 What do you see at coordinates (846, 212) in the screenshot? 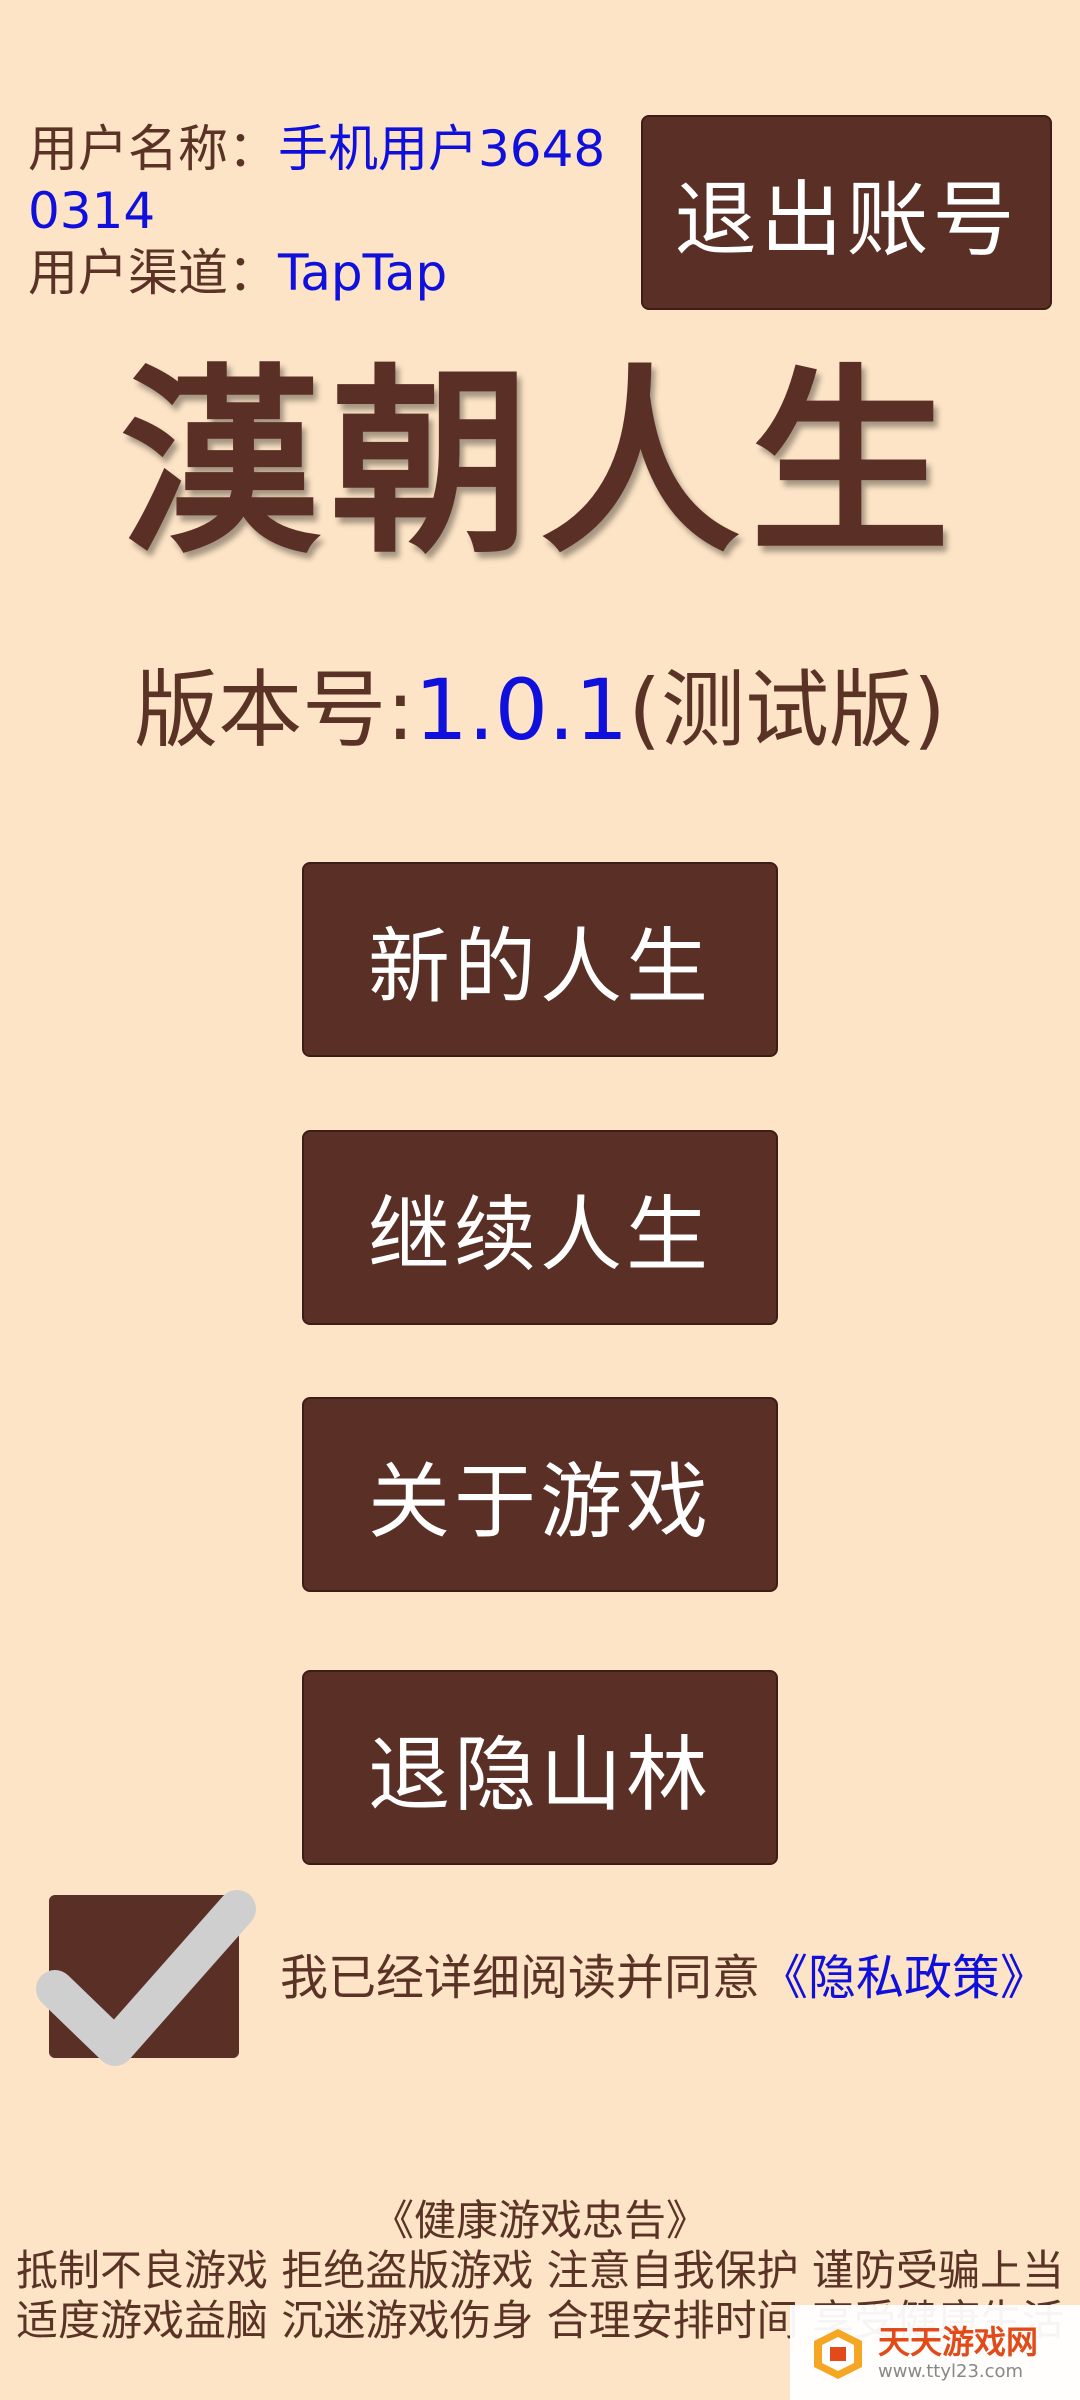
I see `logout-button: 退出账号` at bounding box center [846, 212].